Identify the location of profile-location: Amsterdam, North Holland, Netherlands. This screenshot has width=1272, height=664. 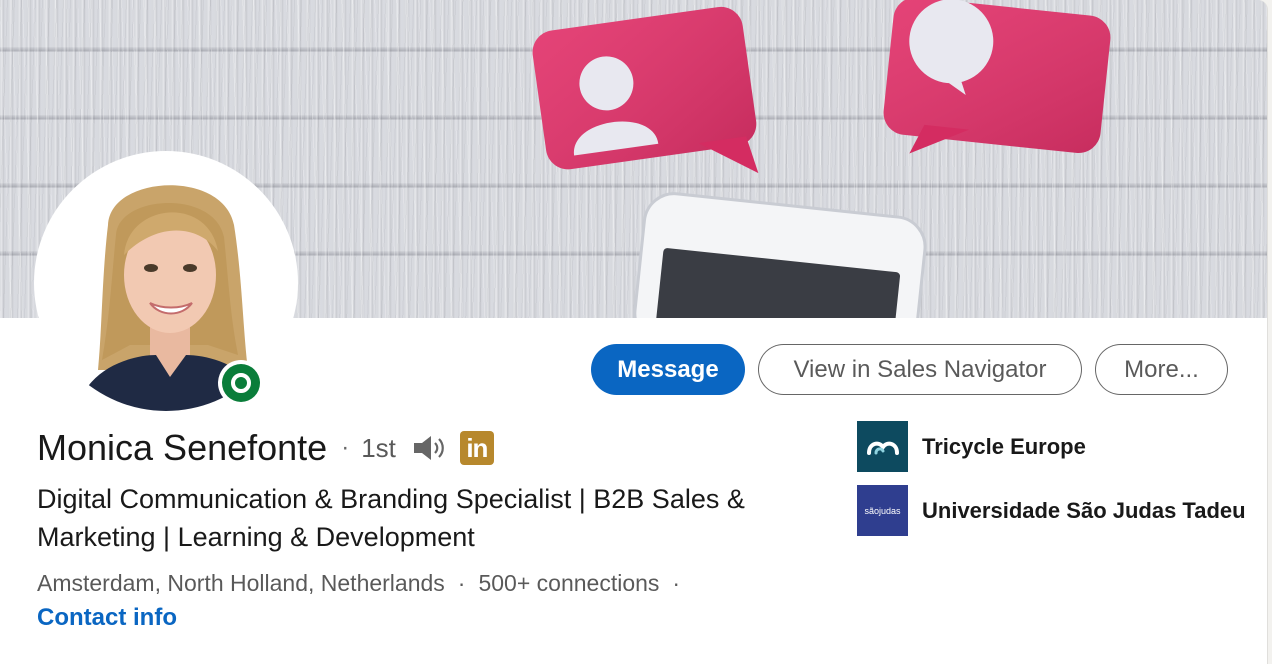
(241, 582).